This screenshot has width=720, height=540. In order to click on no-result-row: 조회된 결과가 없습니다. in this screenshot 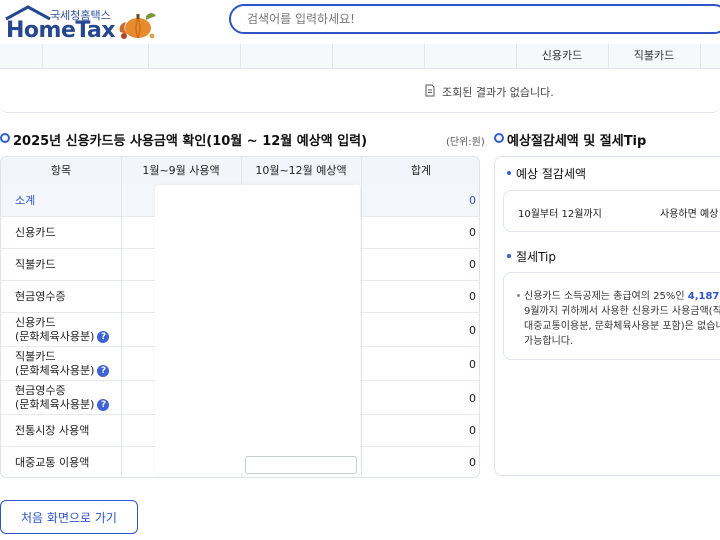, I will do `click(360, 90)`.